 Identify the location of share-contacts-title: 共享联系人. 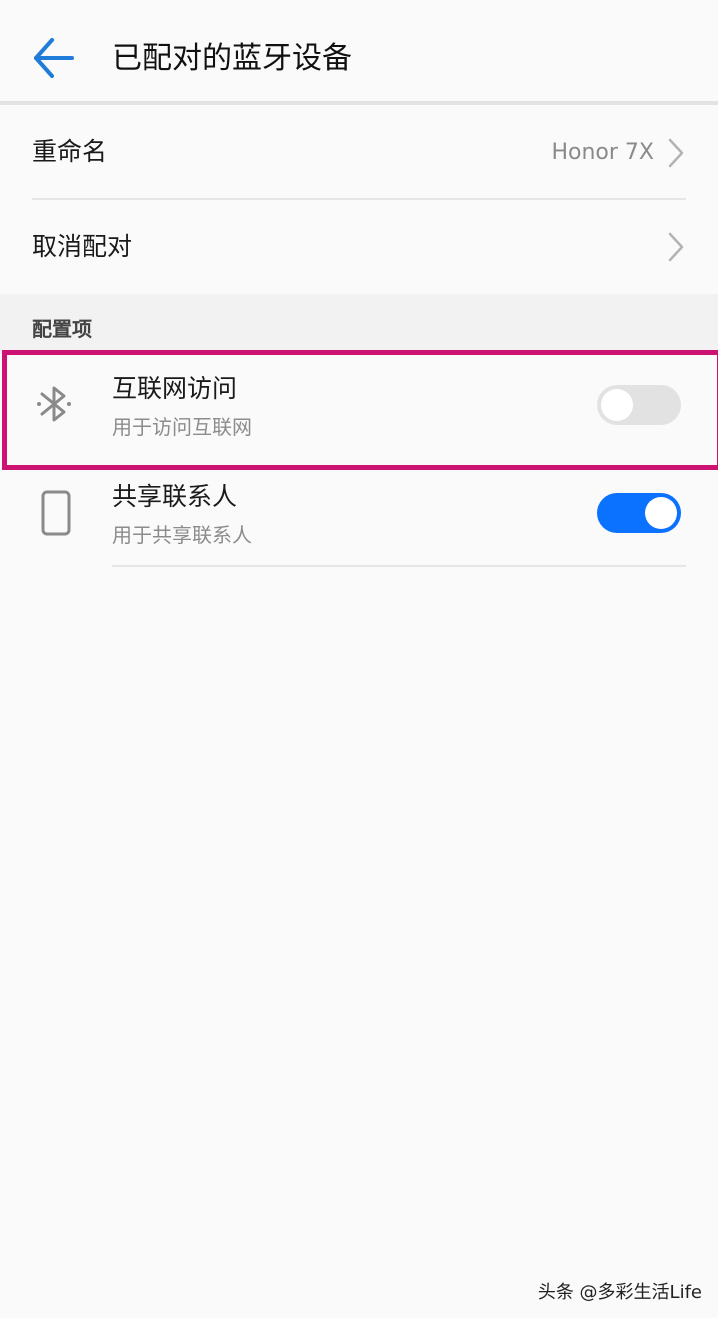
(175, 496).